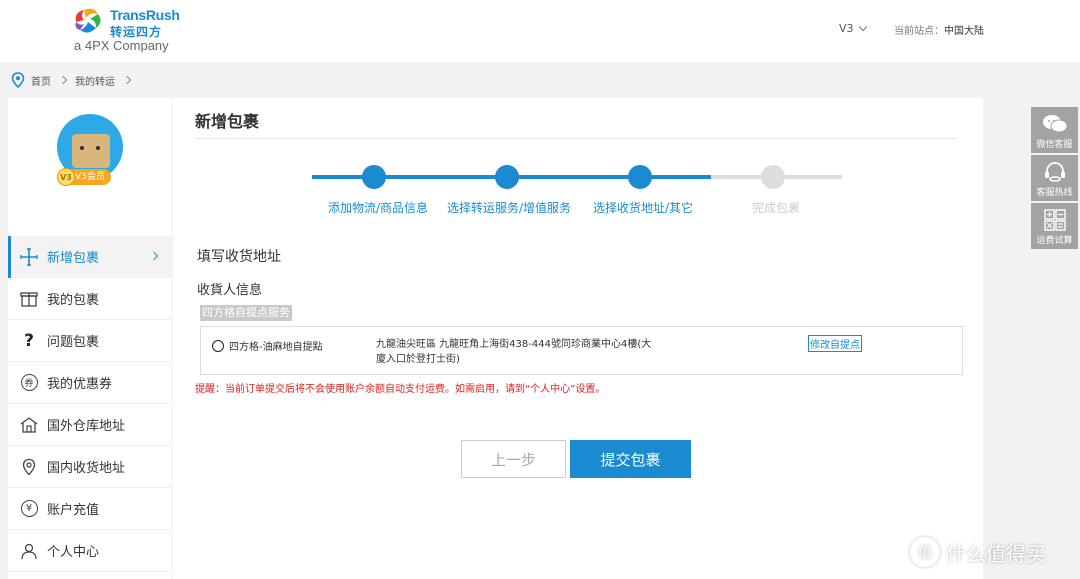  I want to click on sidebar-item-label: 我的包裹, so click(73, 300).